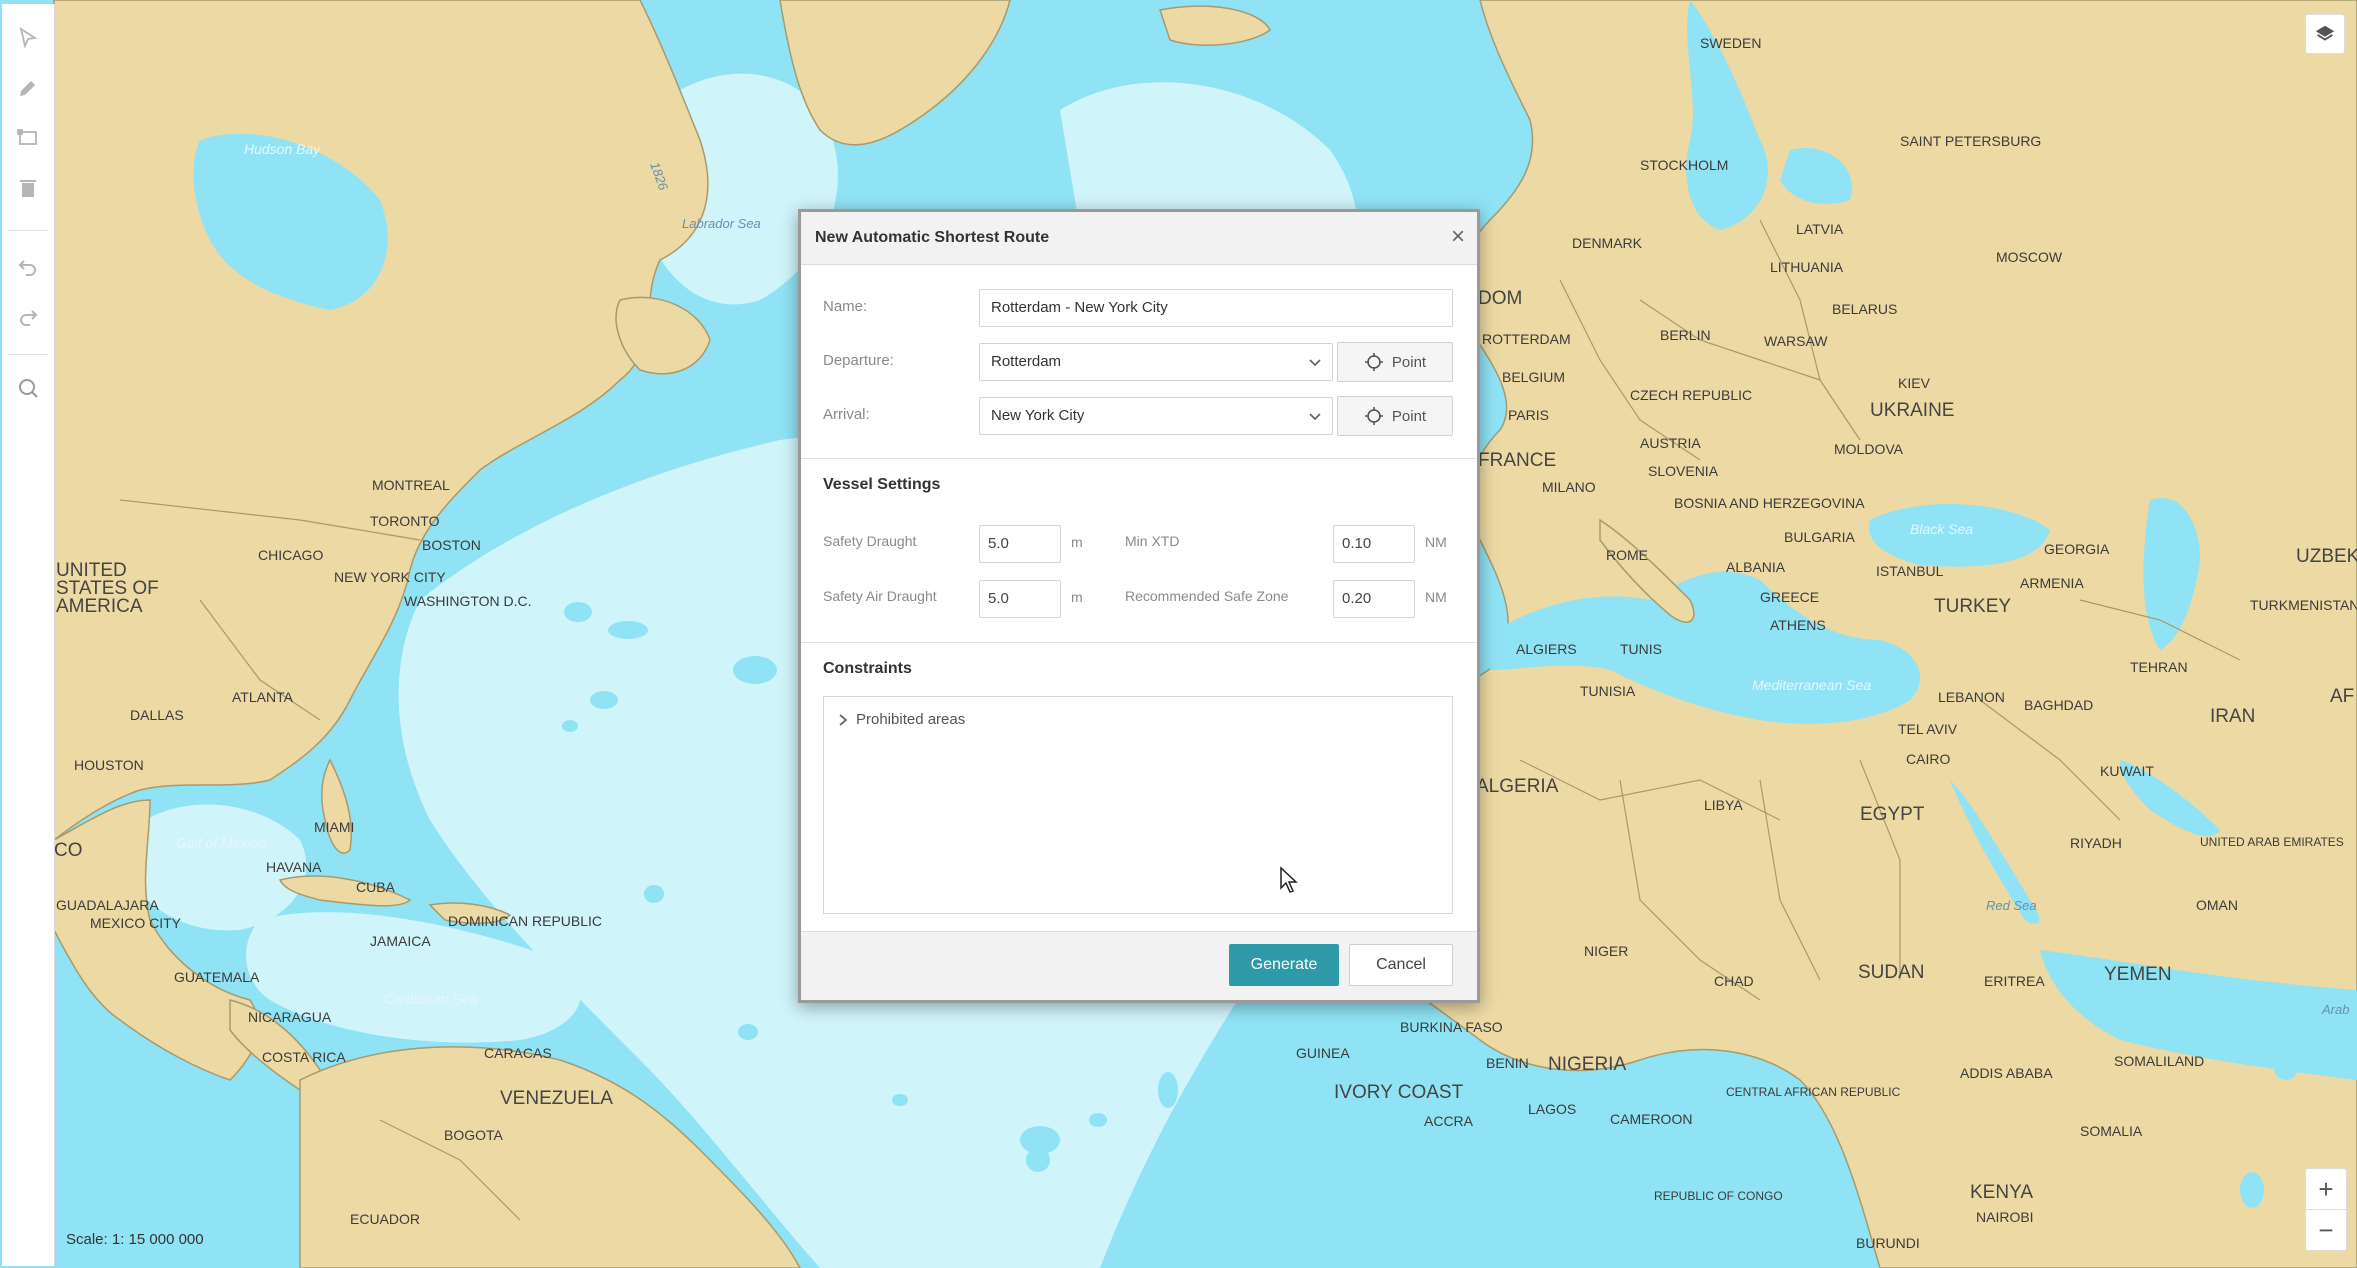 Image resolution: width=2357 pixels, height=1268 pixels. What do you see at coordinates (1315, 363) in the screenshot?
I see `chevron-down-icon` at bounding box center [1315, 363].